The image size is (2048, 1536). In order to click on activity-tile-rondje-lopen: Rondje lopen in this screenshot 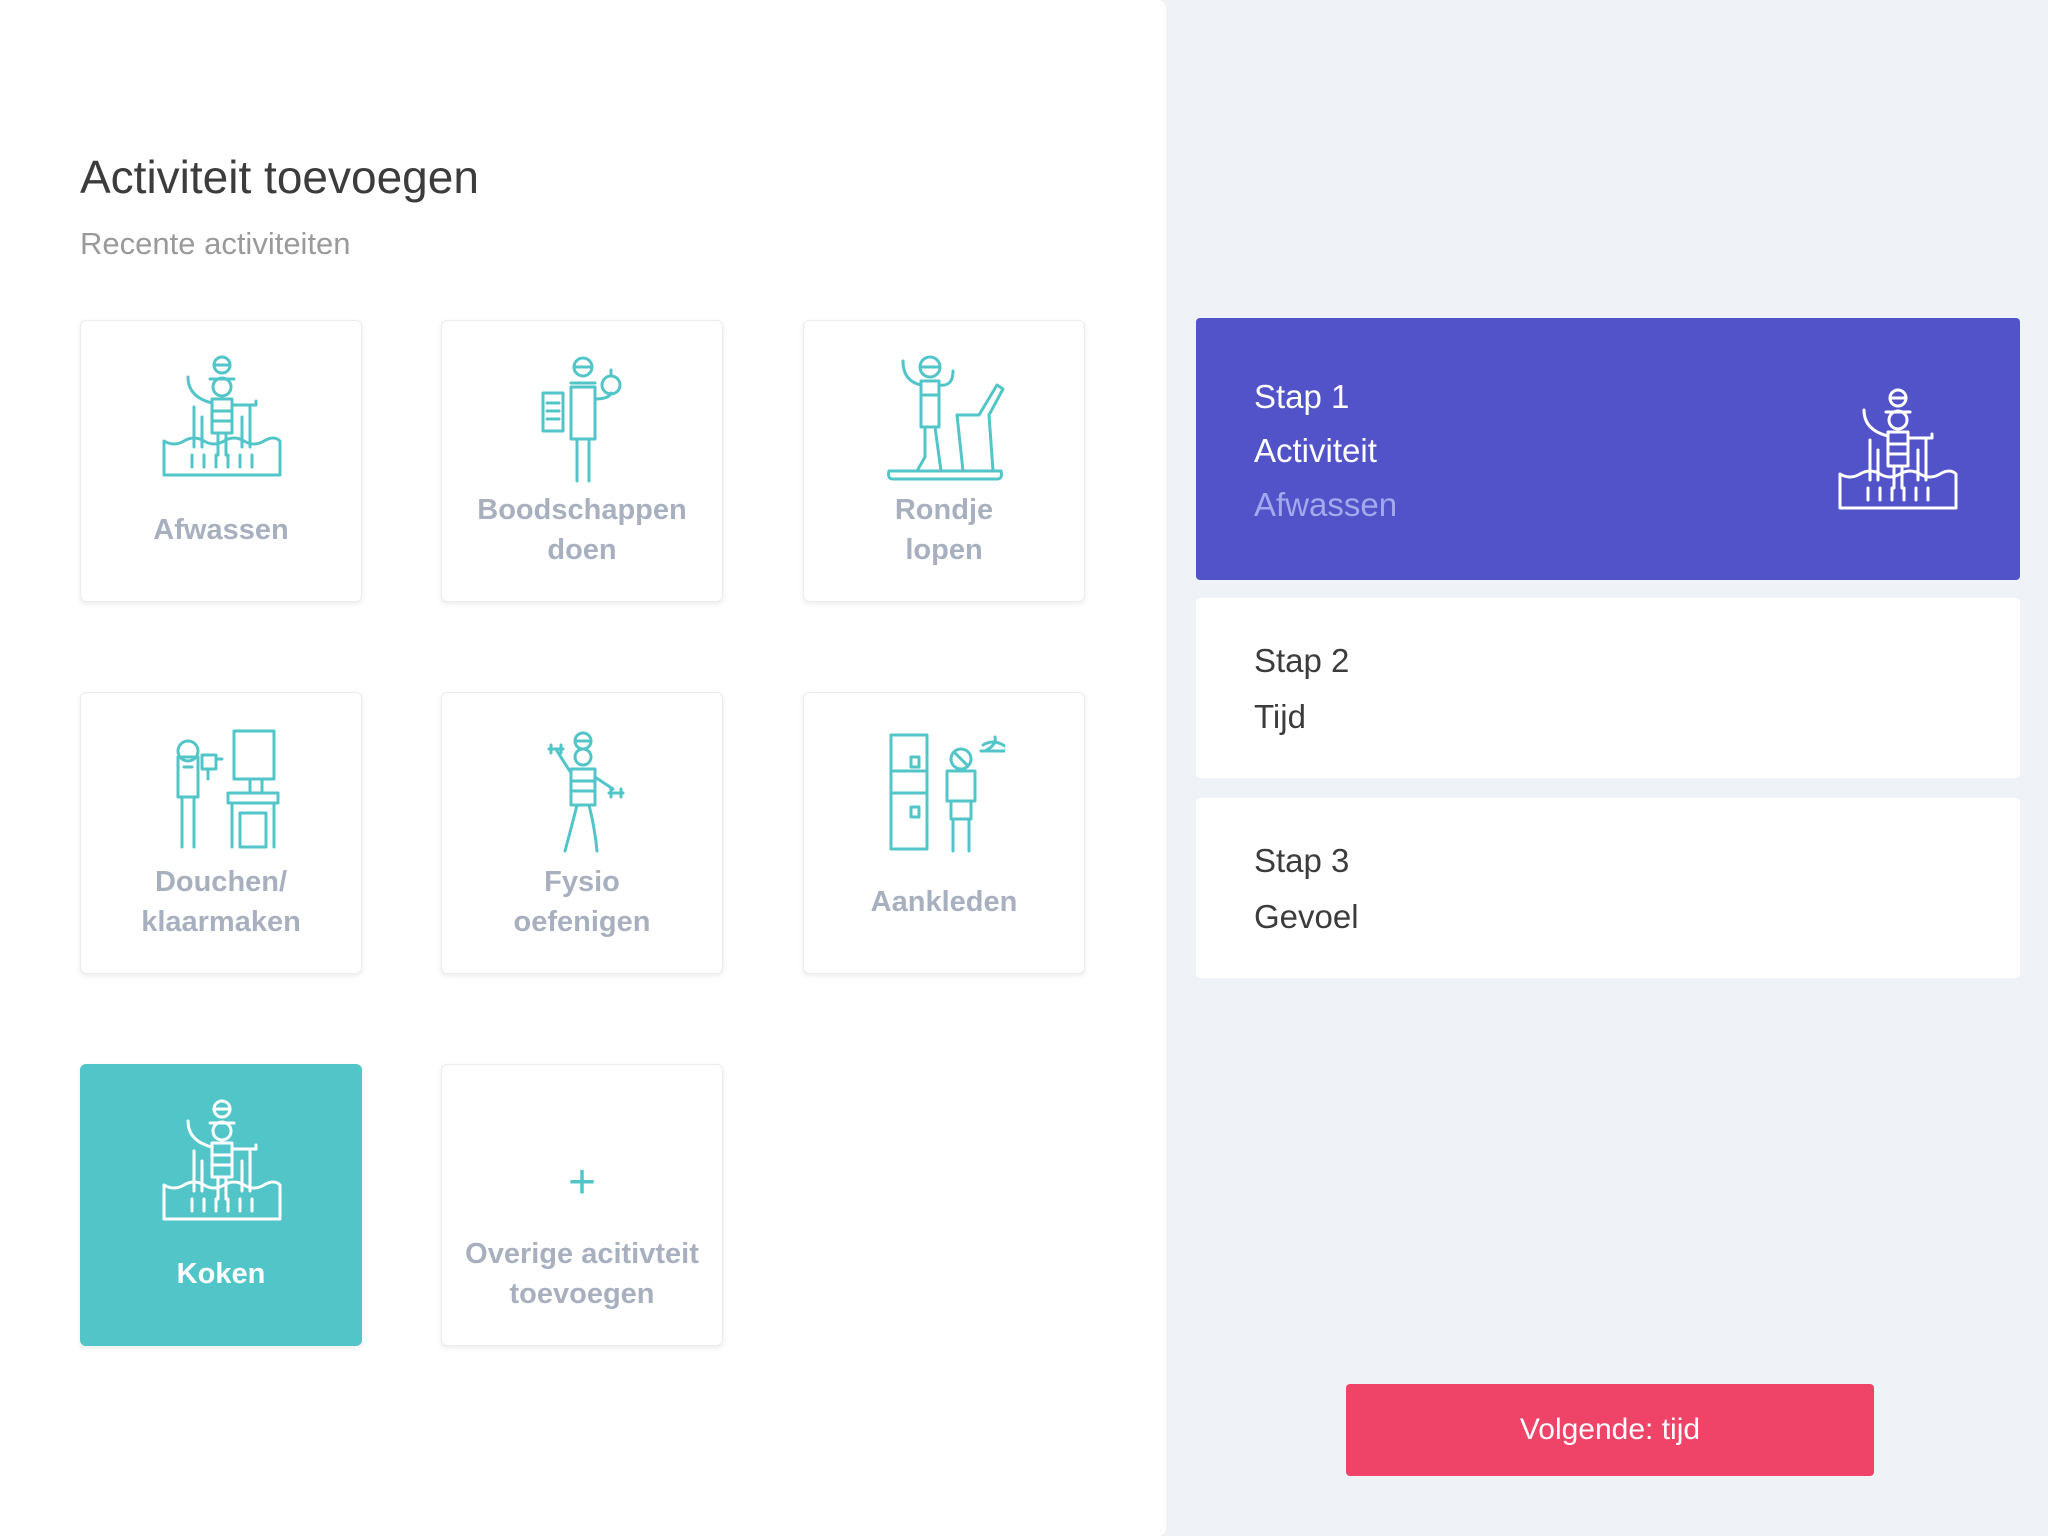, I will do `click(944, 461)`.